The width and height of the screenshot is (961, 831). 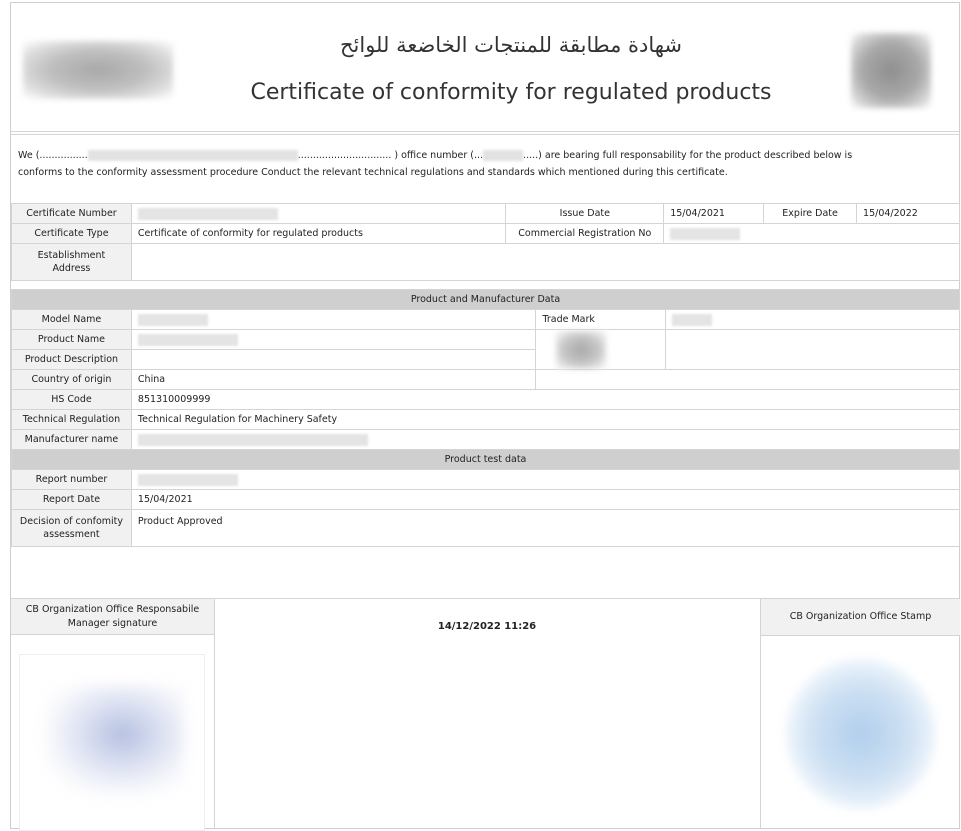 What do you see at coordinates (333, 339) in the screenshot?
I see `product-name-value` at bounding box center [333, 339].